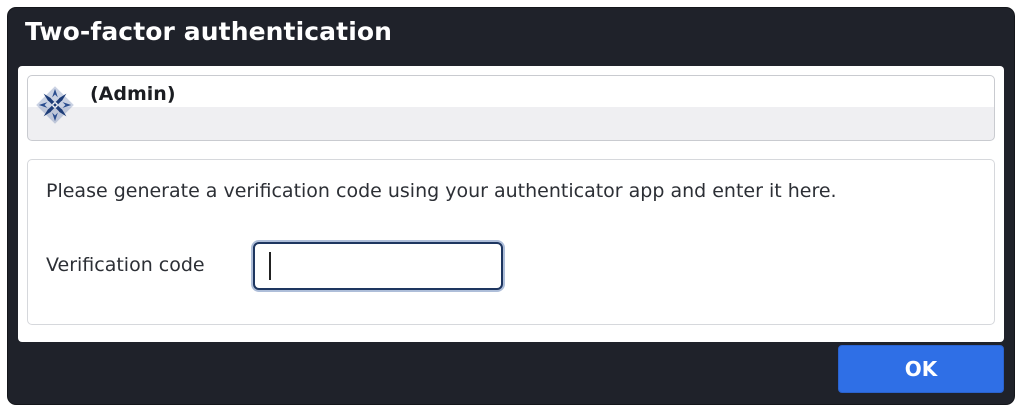  What do you see at coordinates (125, 265) in the screenshot?
I see `verification-code-label: Verification code` at bounding box center [125, 265].